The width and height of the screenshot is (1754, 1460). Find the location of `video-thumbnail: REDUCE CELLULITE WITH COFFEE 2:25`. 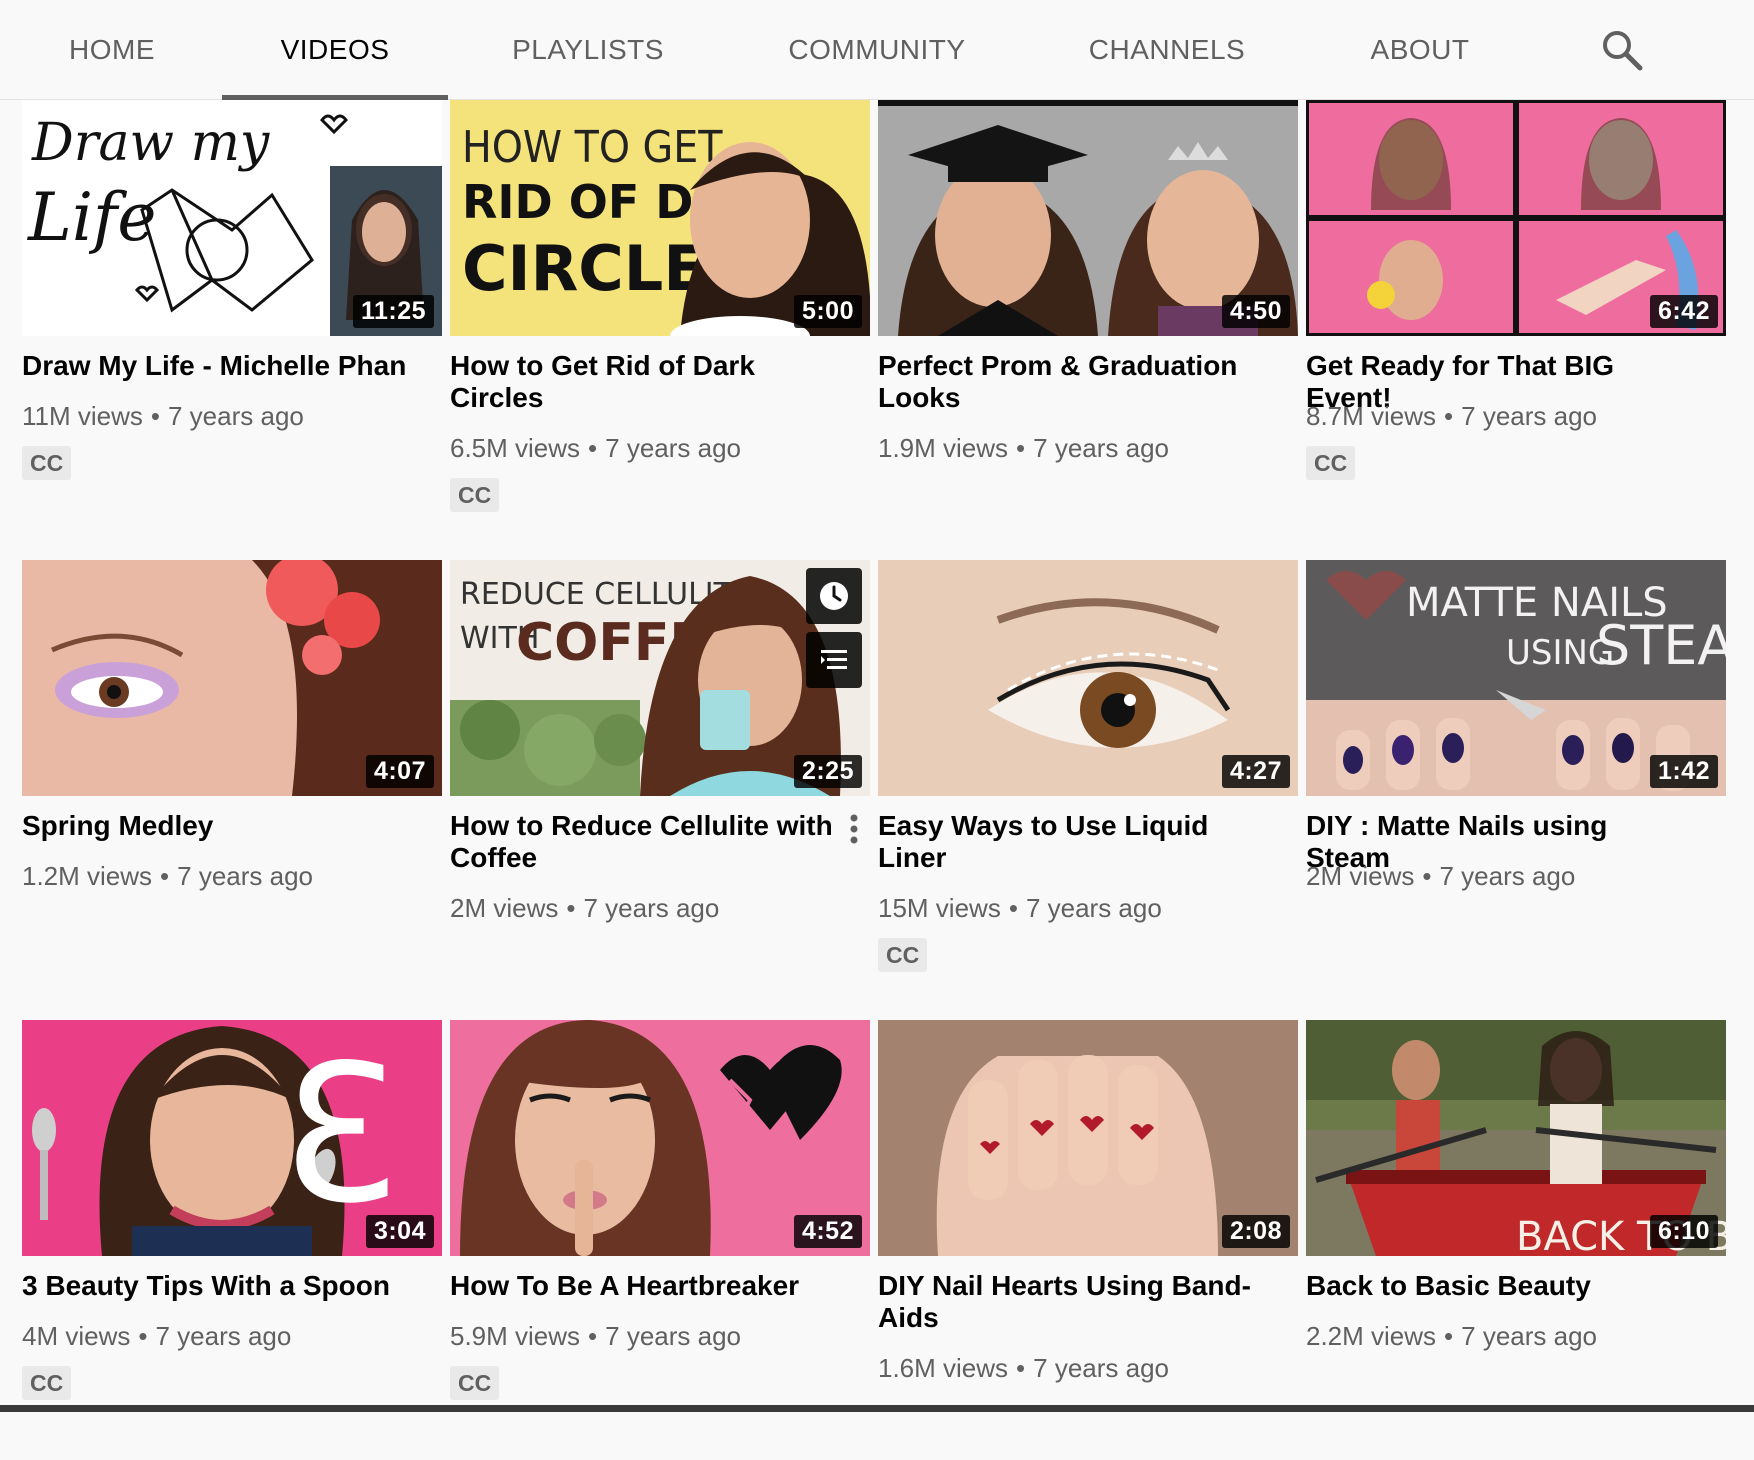

video-thumbnail: REDUCE CELLULITE WITH COFFEE 2:25 is located at coordinates (660, 678).